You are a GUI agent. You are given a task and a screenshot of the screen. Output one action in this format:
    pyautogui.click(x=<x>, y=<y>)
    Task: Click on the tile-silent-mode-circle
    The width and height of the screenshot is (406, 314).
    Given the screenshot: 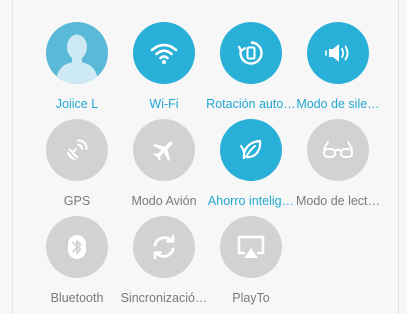 What is the action you would take?
    pyautogui.click(x=338, y=53)
    